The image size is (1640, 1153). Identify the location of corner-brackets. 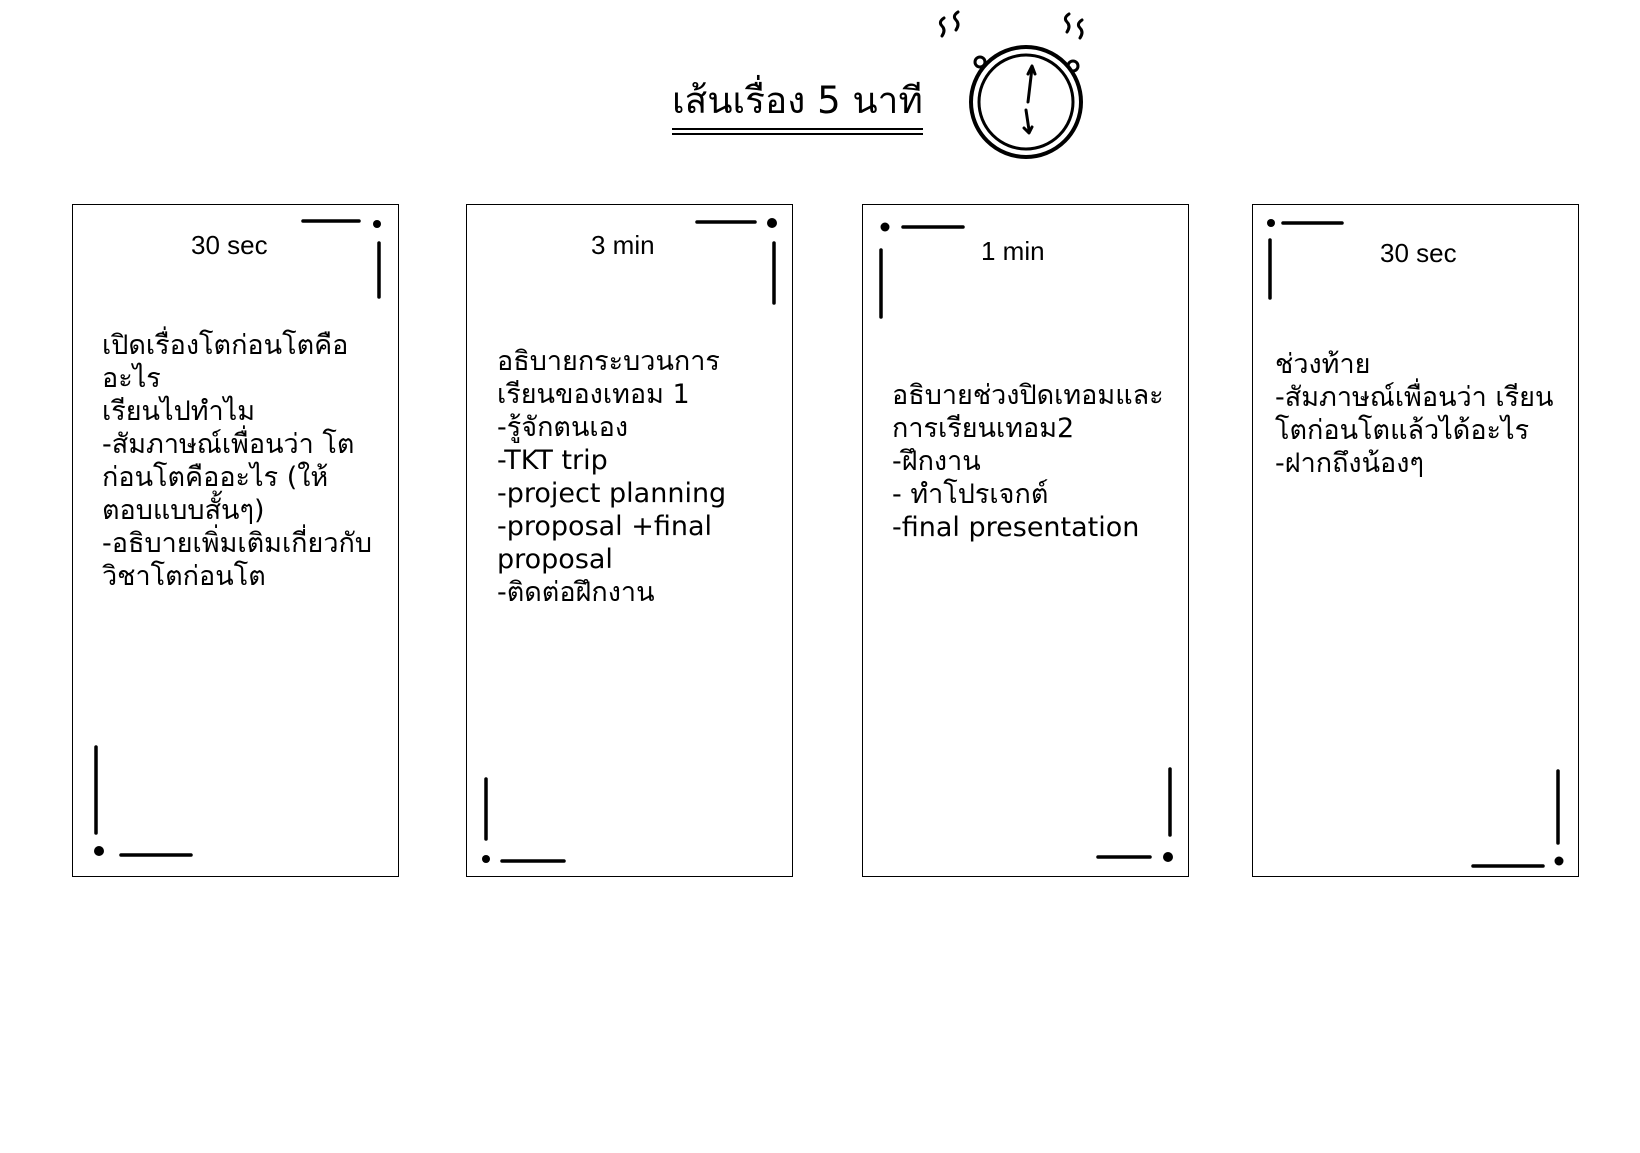
(1415, 543).